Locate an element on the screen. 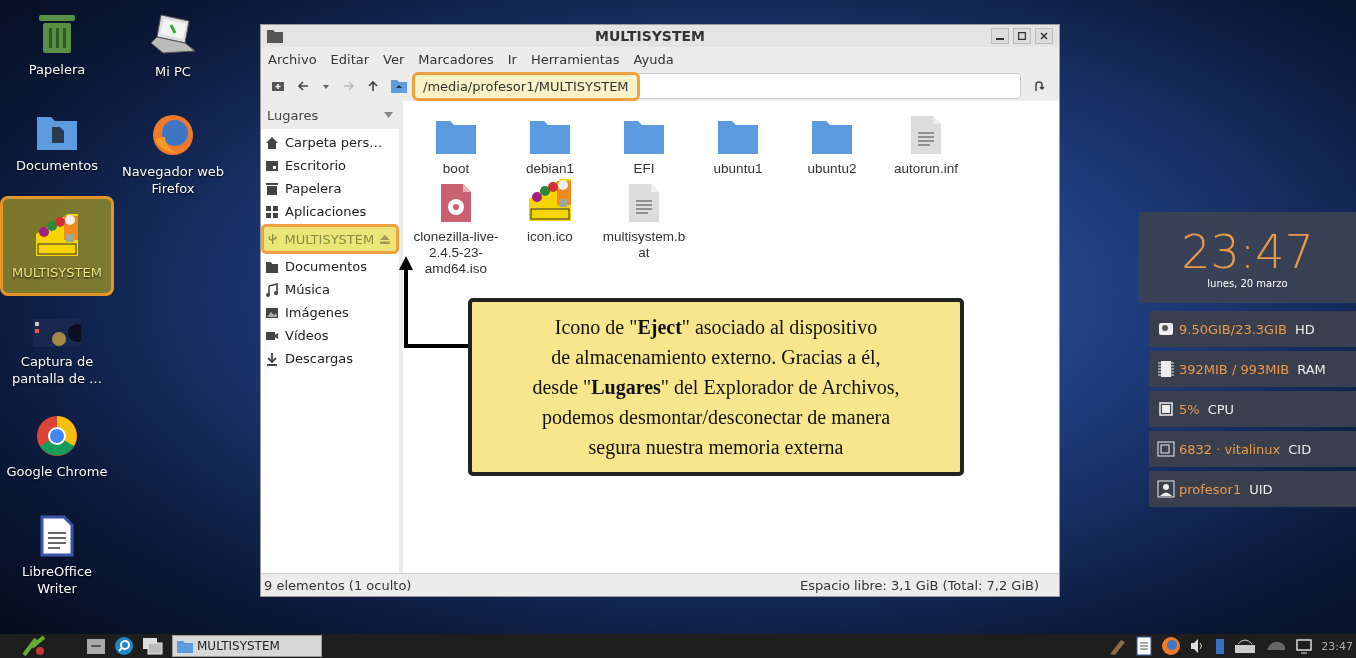 This screenshot has width=1356, height=658. apps-grid-icon is located at coordinates (272, 211).